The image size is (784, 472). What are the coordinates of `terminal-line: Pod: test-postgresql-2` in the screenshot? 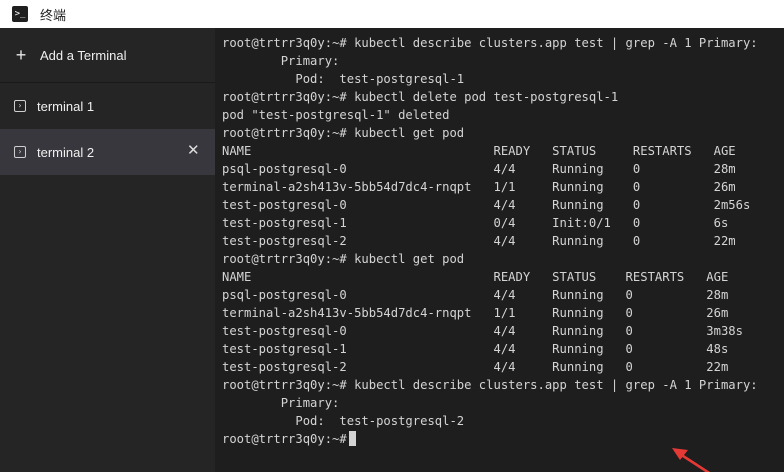 It's located at (343, 421).